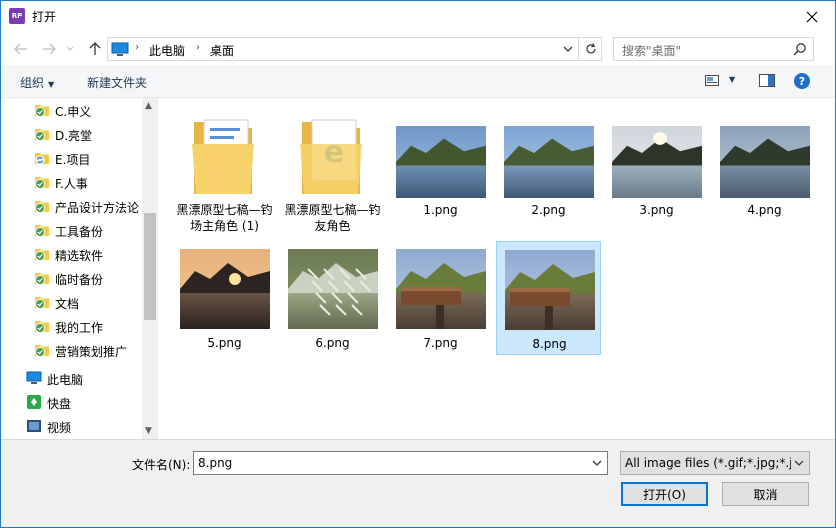  Describe the element at coordinates (161, 465) in the screenshot. I see `filename-label: 文件名(N):` at that location.